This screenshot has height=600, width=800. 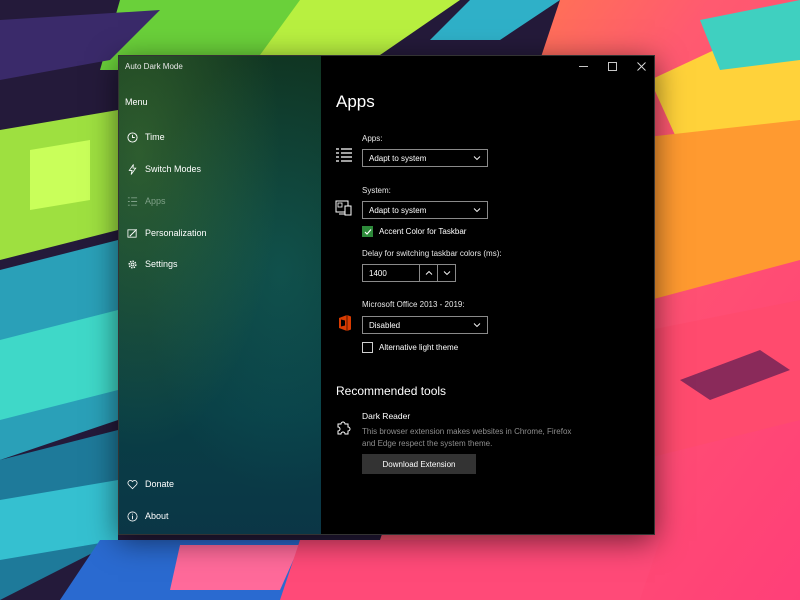 I want to click on accent-color-taskbar-checkbox: Accent Color for Taskbar, so click(x=414, y=231).